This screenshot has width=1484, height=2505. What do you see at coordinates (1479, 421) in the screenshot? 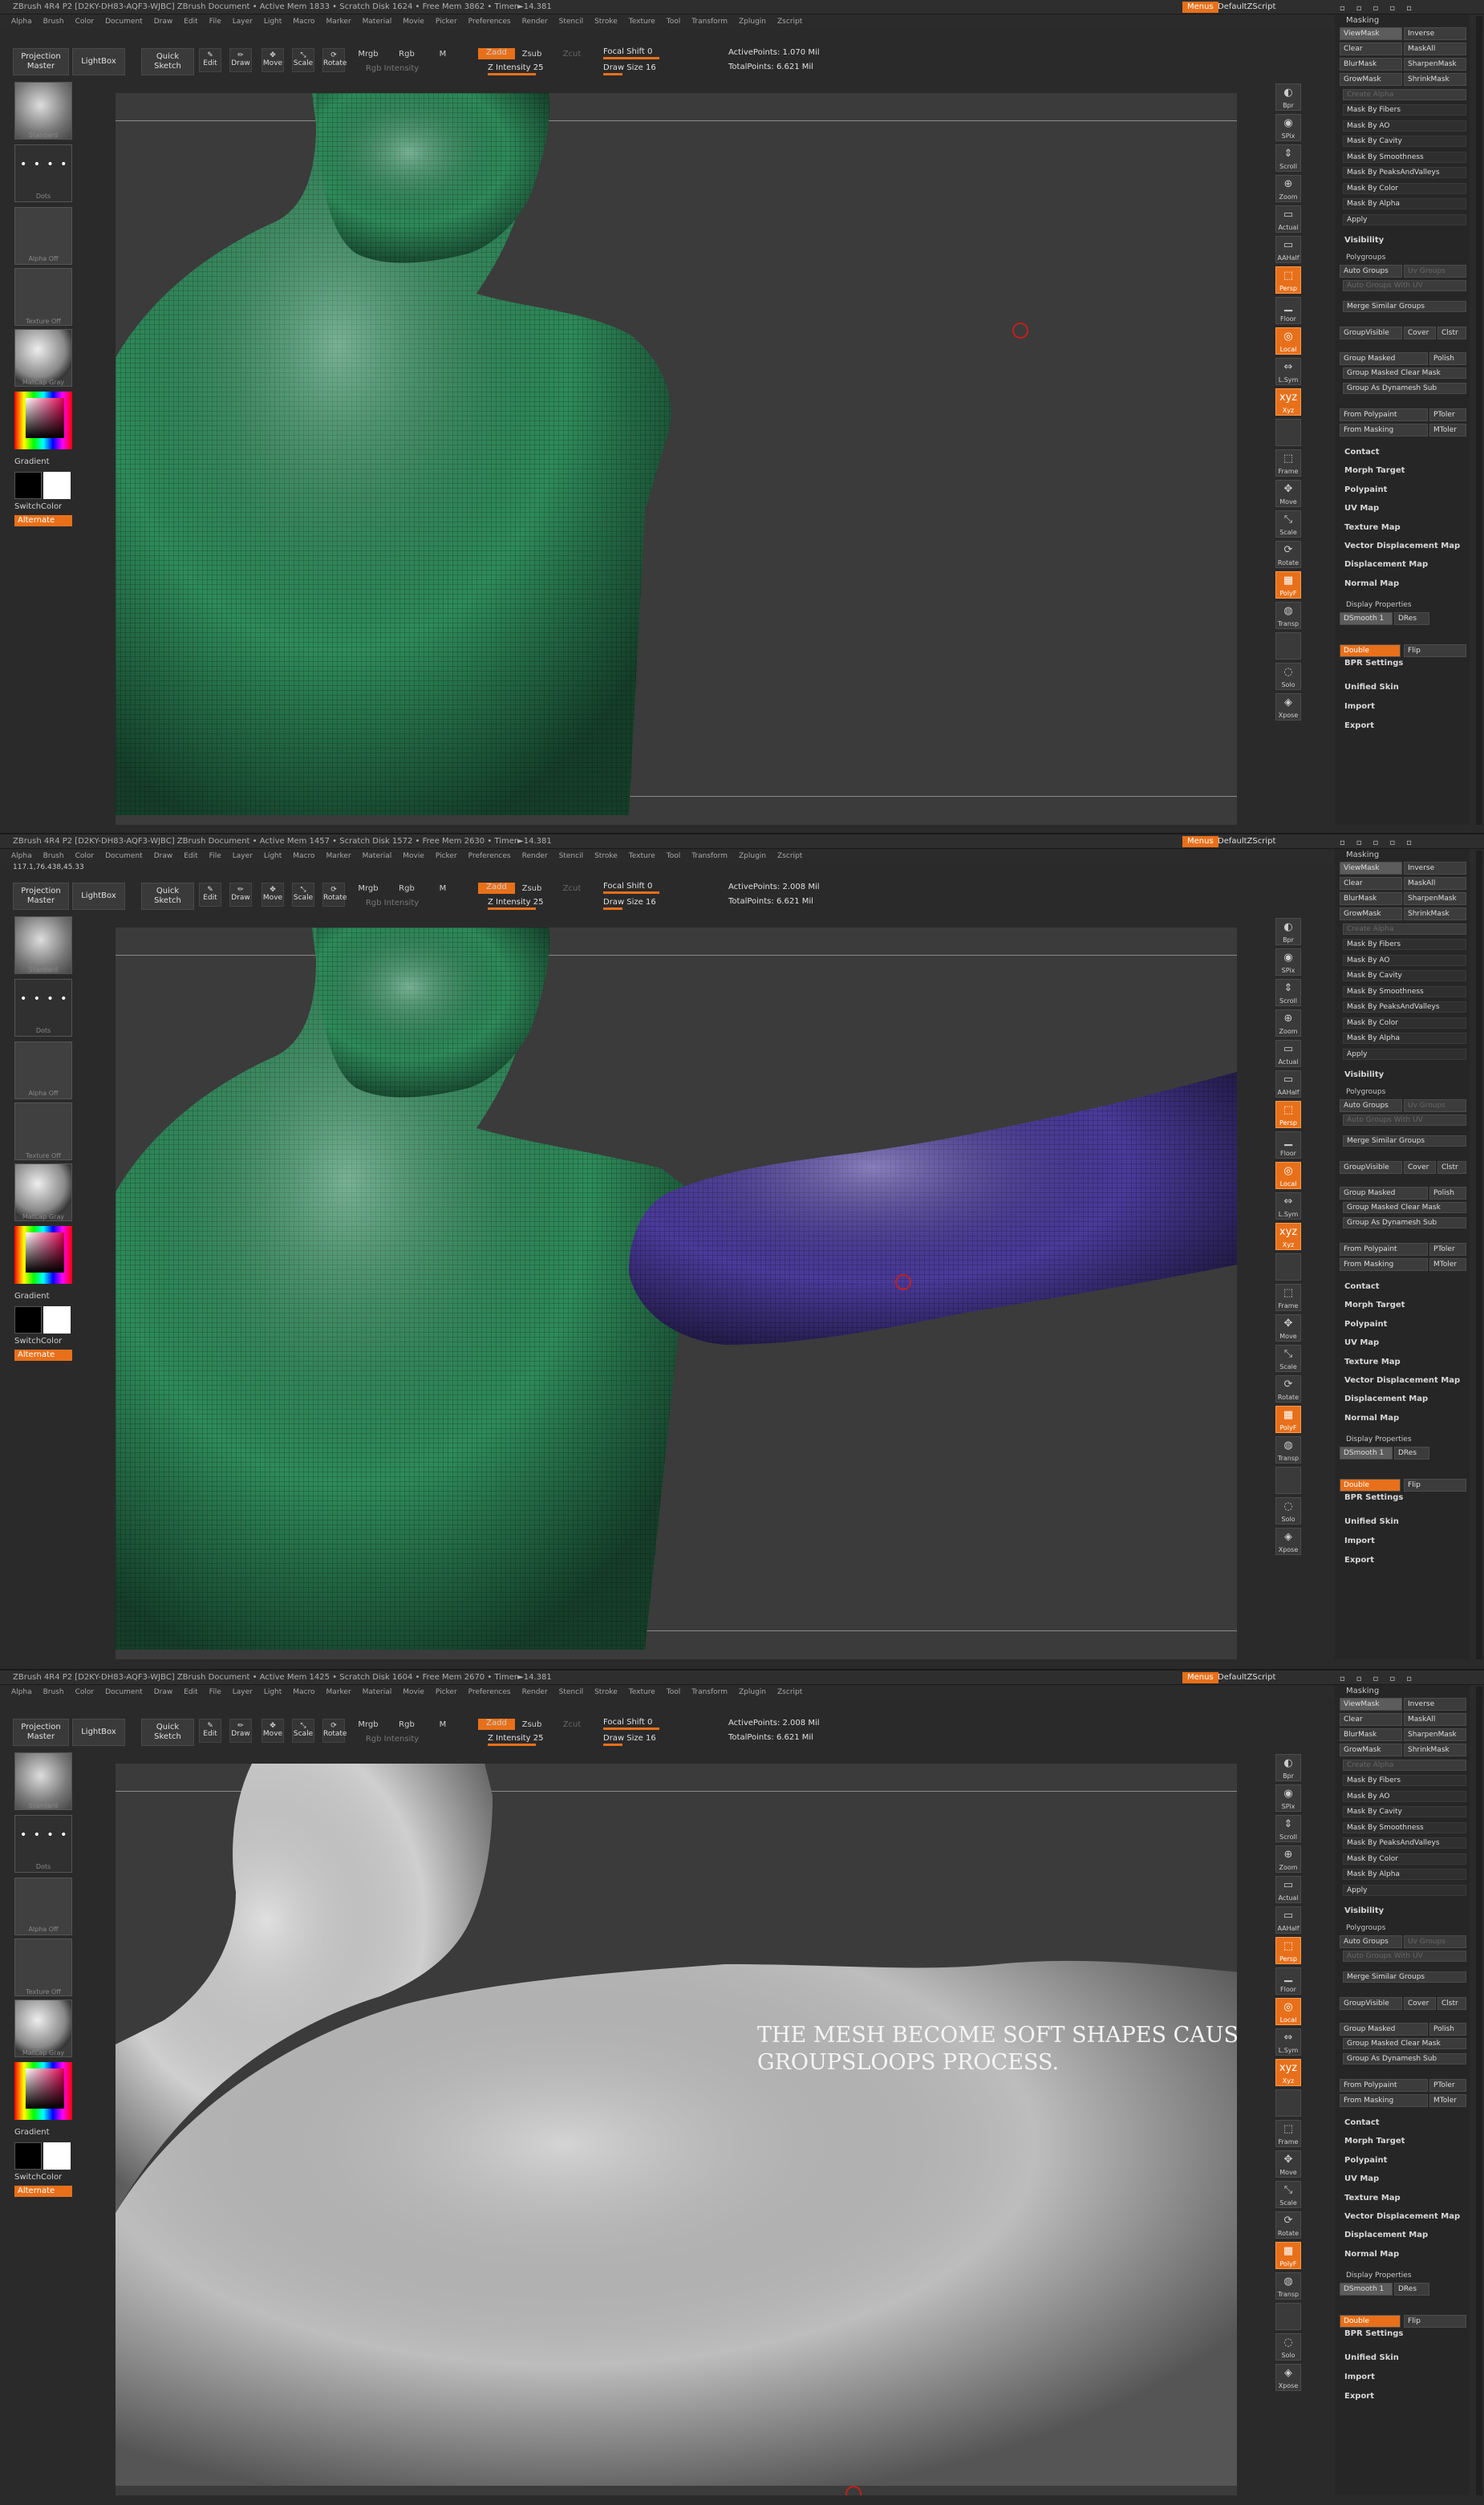
I see `tool-palette-scrollbar` at bounding box center [1479, 421].